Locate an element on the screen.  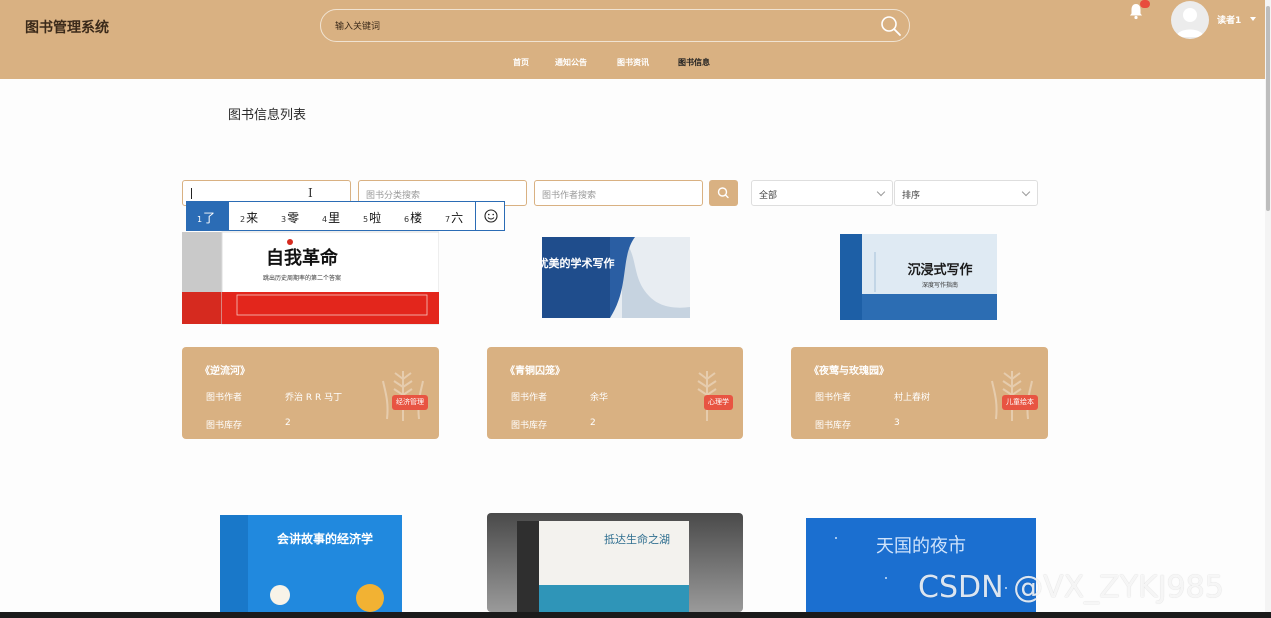
book-cover-4: 会讲故事的经济学 is located at coordinates (311, 562).